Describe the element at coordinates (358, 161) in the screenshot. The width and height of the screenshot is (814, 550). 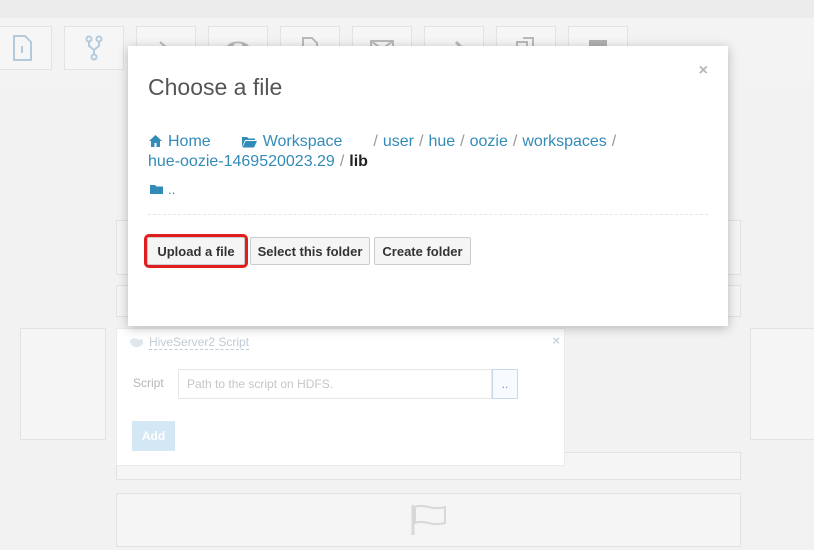
I see `breadcrumb-current: lib` at that location.